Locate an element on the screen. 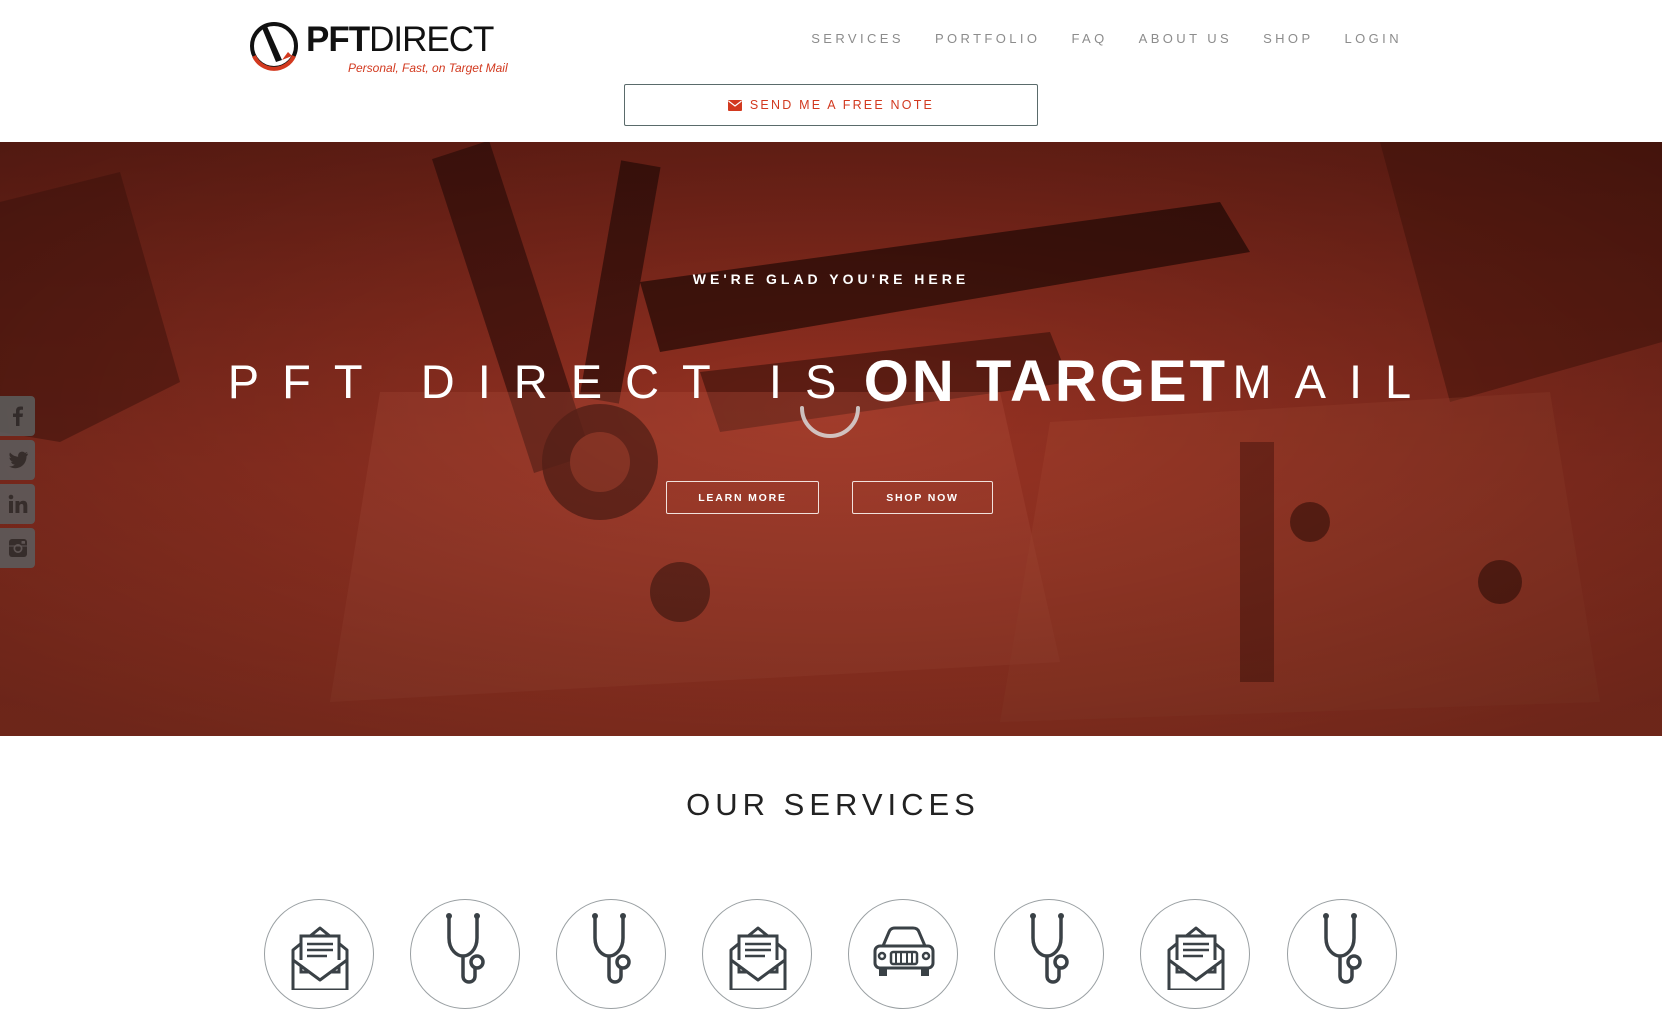  social-twitter-link is located at coordinates (17, 460).